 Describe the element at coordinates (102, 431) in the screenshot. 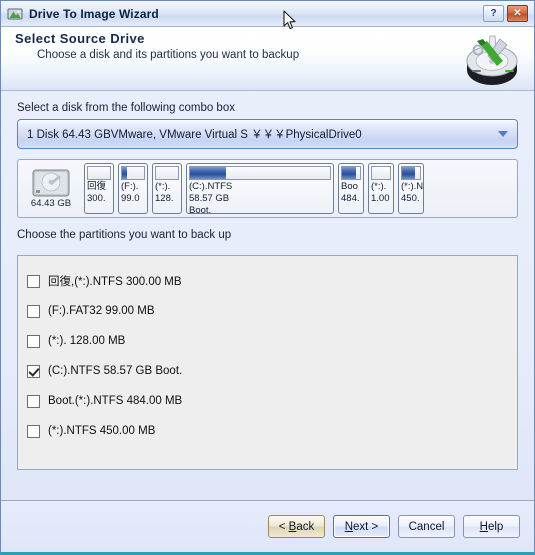

I see `list-item-label: (*:).NTFS 450.00 MB` at that location.